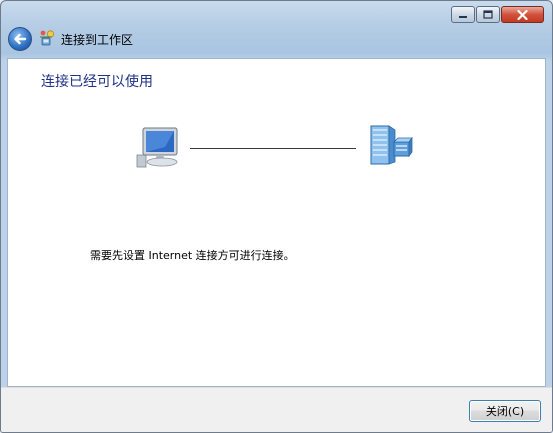  Describe the element at coordinates (273, 148) in the screenshot. I see `connection-line` at that location.